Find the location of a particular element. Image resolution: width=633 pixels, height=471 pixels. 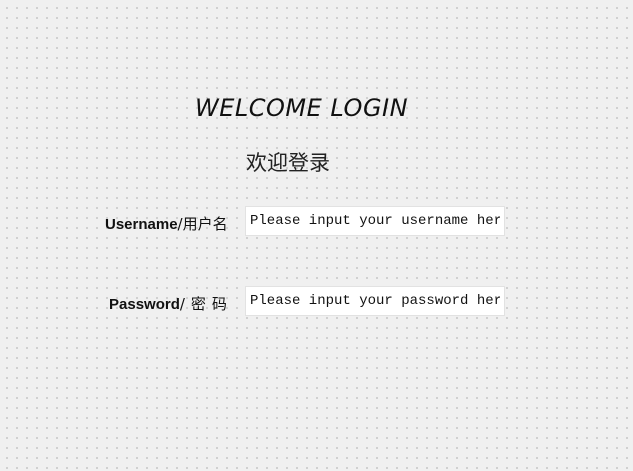

password-label-chinese: /密码 is located at coordinates (206, 304).